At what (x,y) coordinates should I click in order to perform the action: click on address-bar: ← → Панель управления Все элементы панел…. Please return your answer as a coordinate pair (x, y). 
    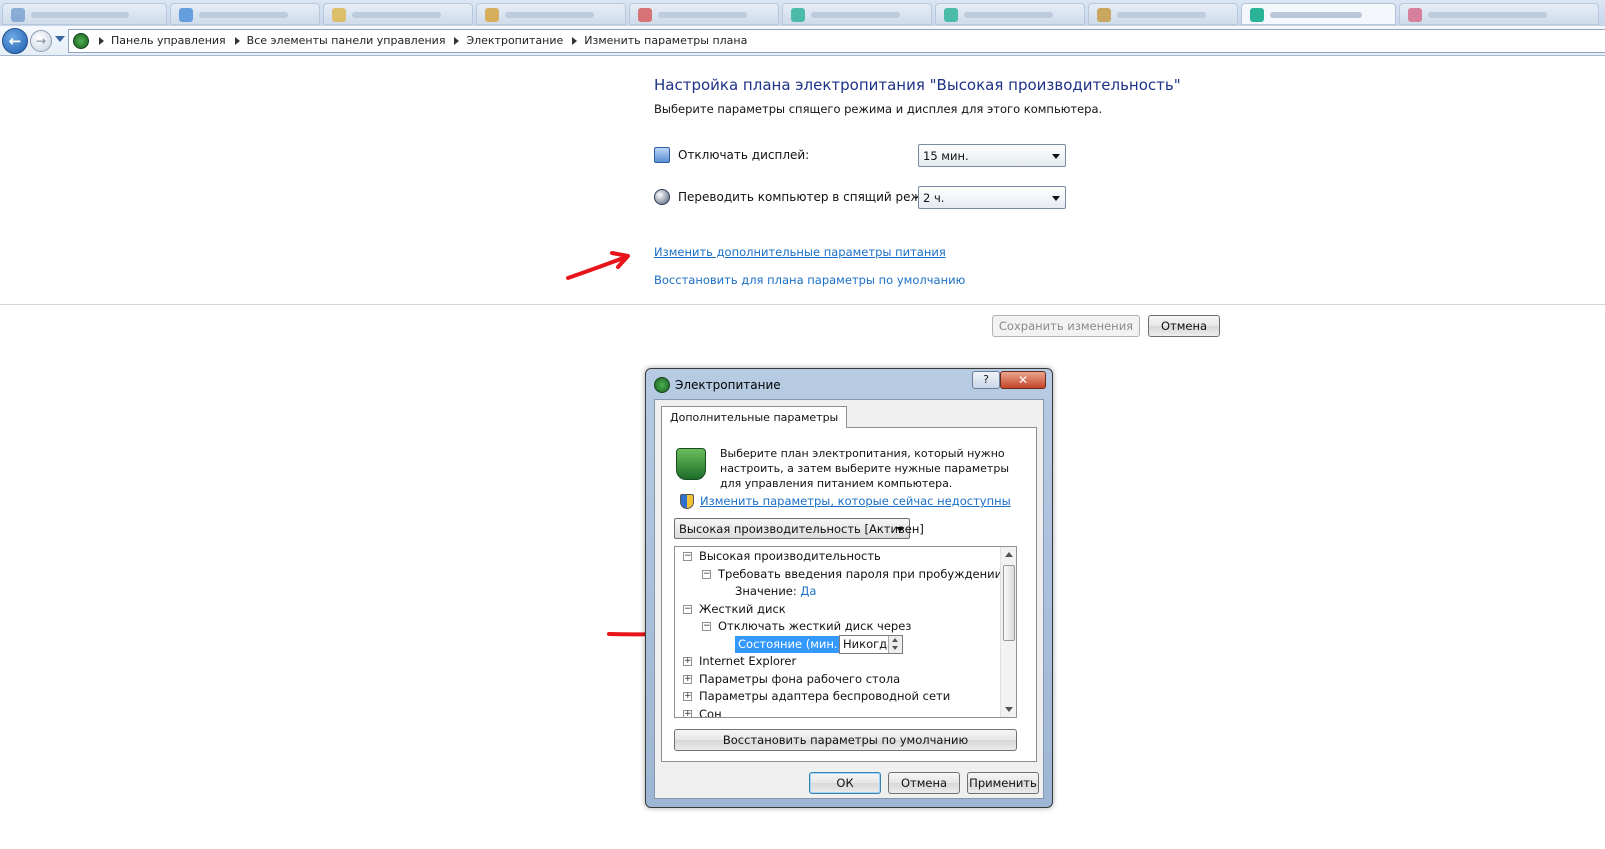
    Looking at the image, I should click on (802, 41).